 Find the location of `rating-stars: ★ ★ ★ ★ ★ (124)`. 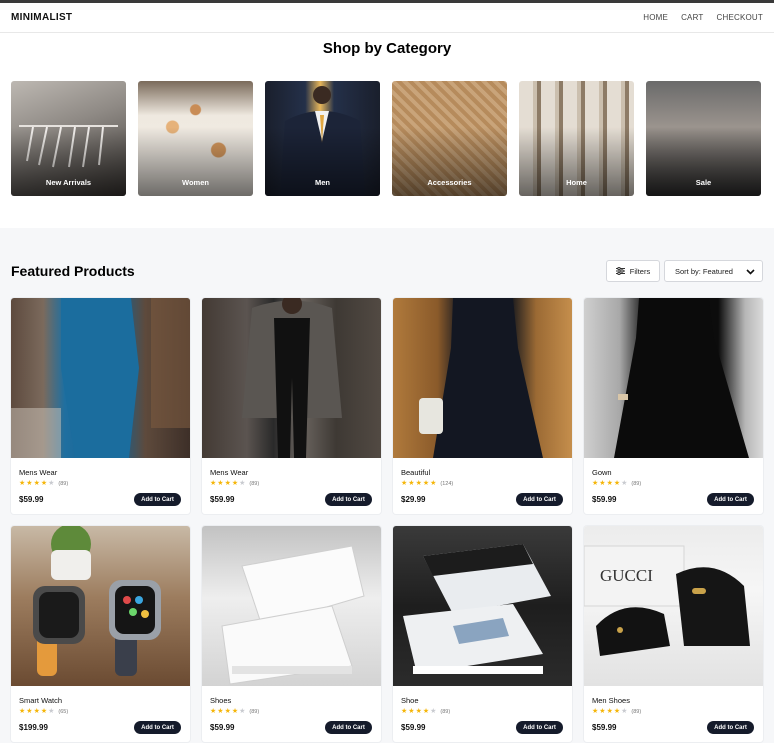

rating-stars: ★ ★ ★ ★ ★ (124) is located at coordinates (427, 483).